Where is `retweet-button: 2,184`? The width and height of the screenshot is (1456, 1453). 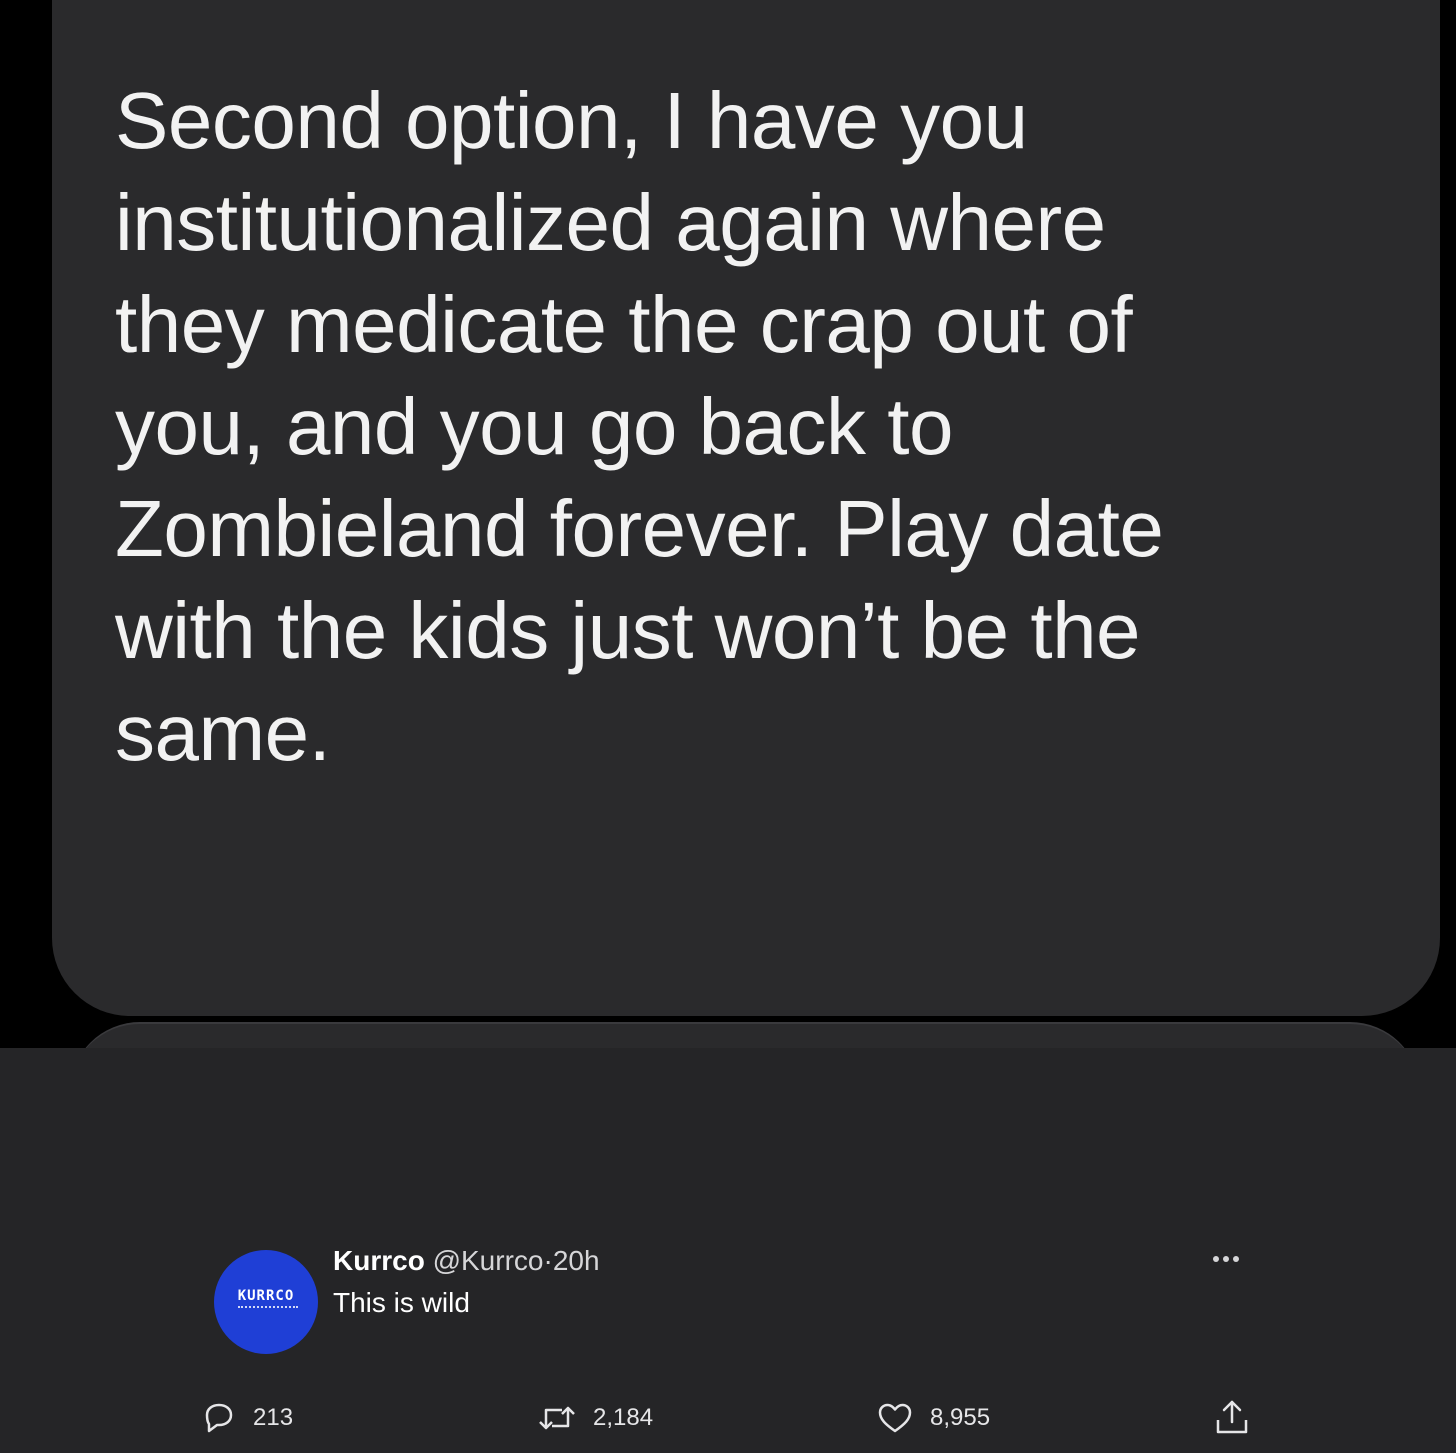 retweet-button: 2,184 is located at coordinates (595, 1418).